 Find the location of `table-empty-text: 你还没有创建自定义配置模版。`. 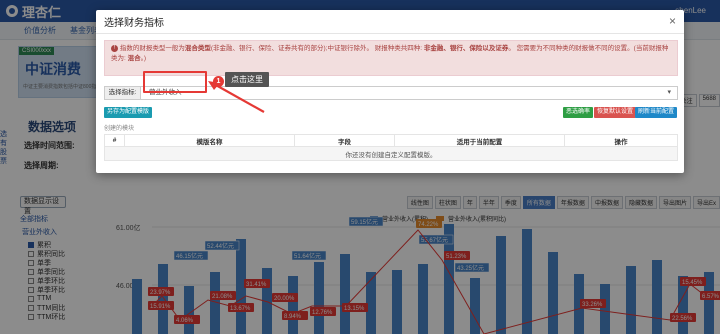

table-empty-text: 你还没有创建自定义配置模版。 is located at coordinates (391, 153).